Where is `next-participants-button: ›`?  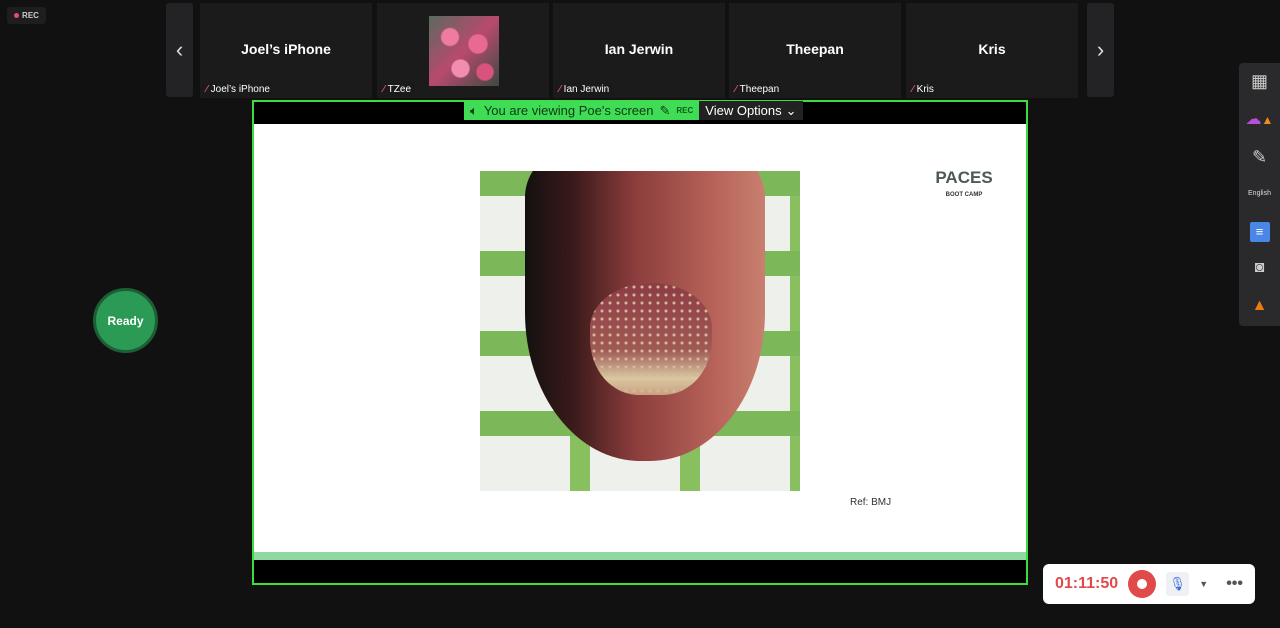 next-participants-button: › is located at coordinates (1100, 50).